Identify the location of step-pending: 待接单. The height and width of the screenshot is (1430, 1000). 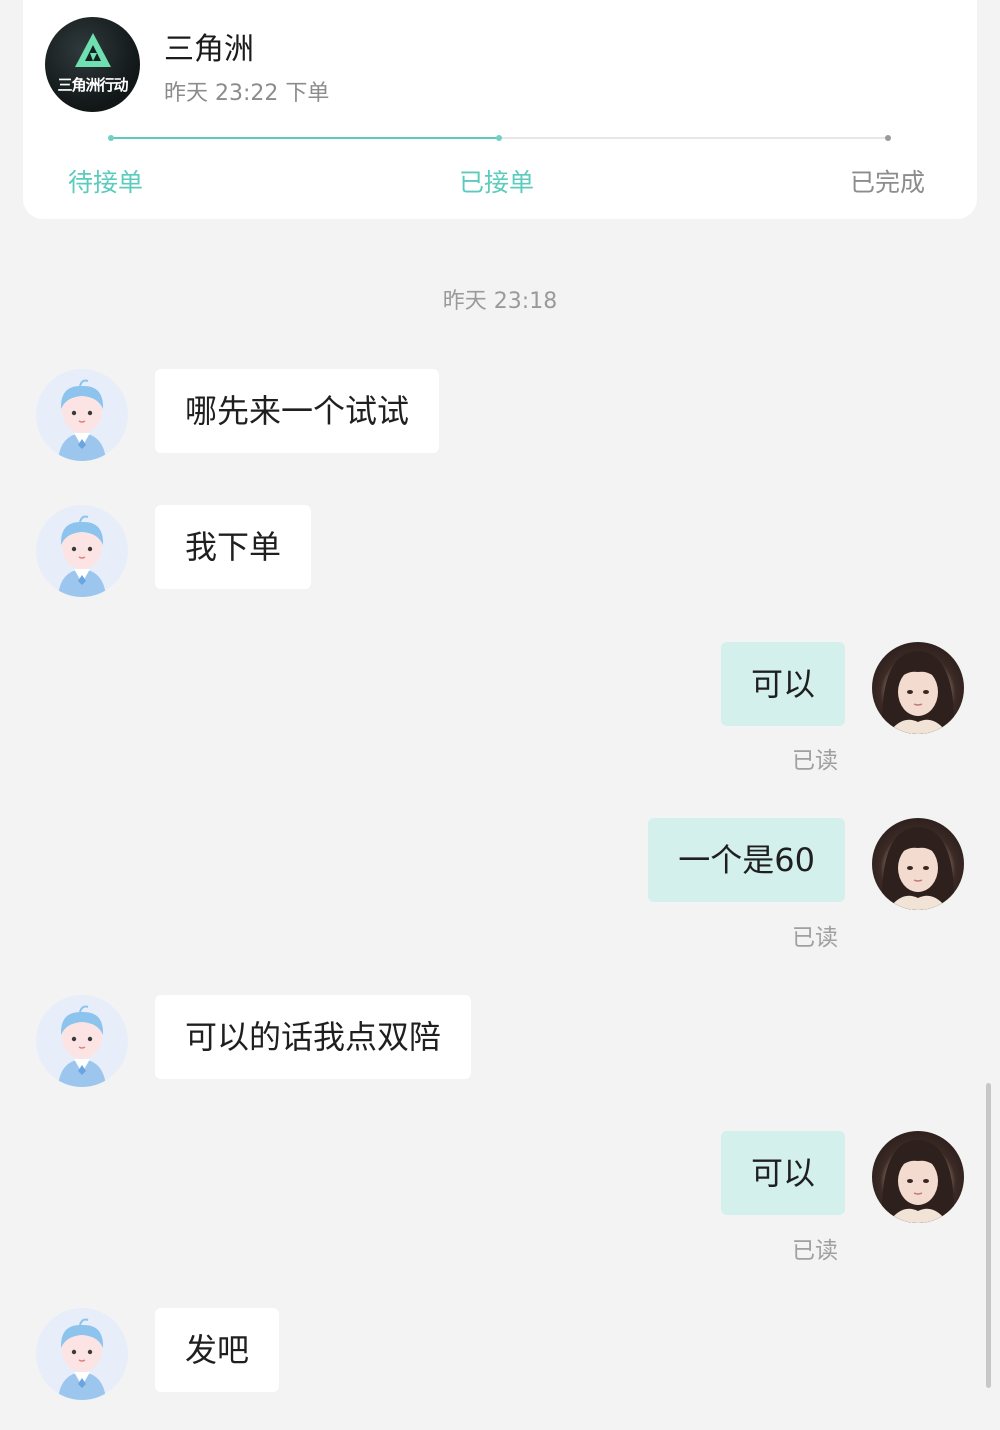
(106, 182).